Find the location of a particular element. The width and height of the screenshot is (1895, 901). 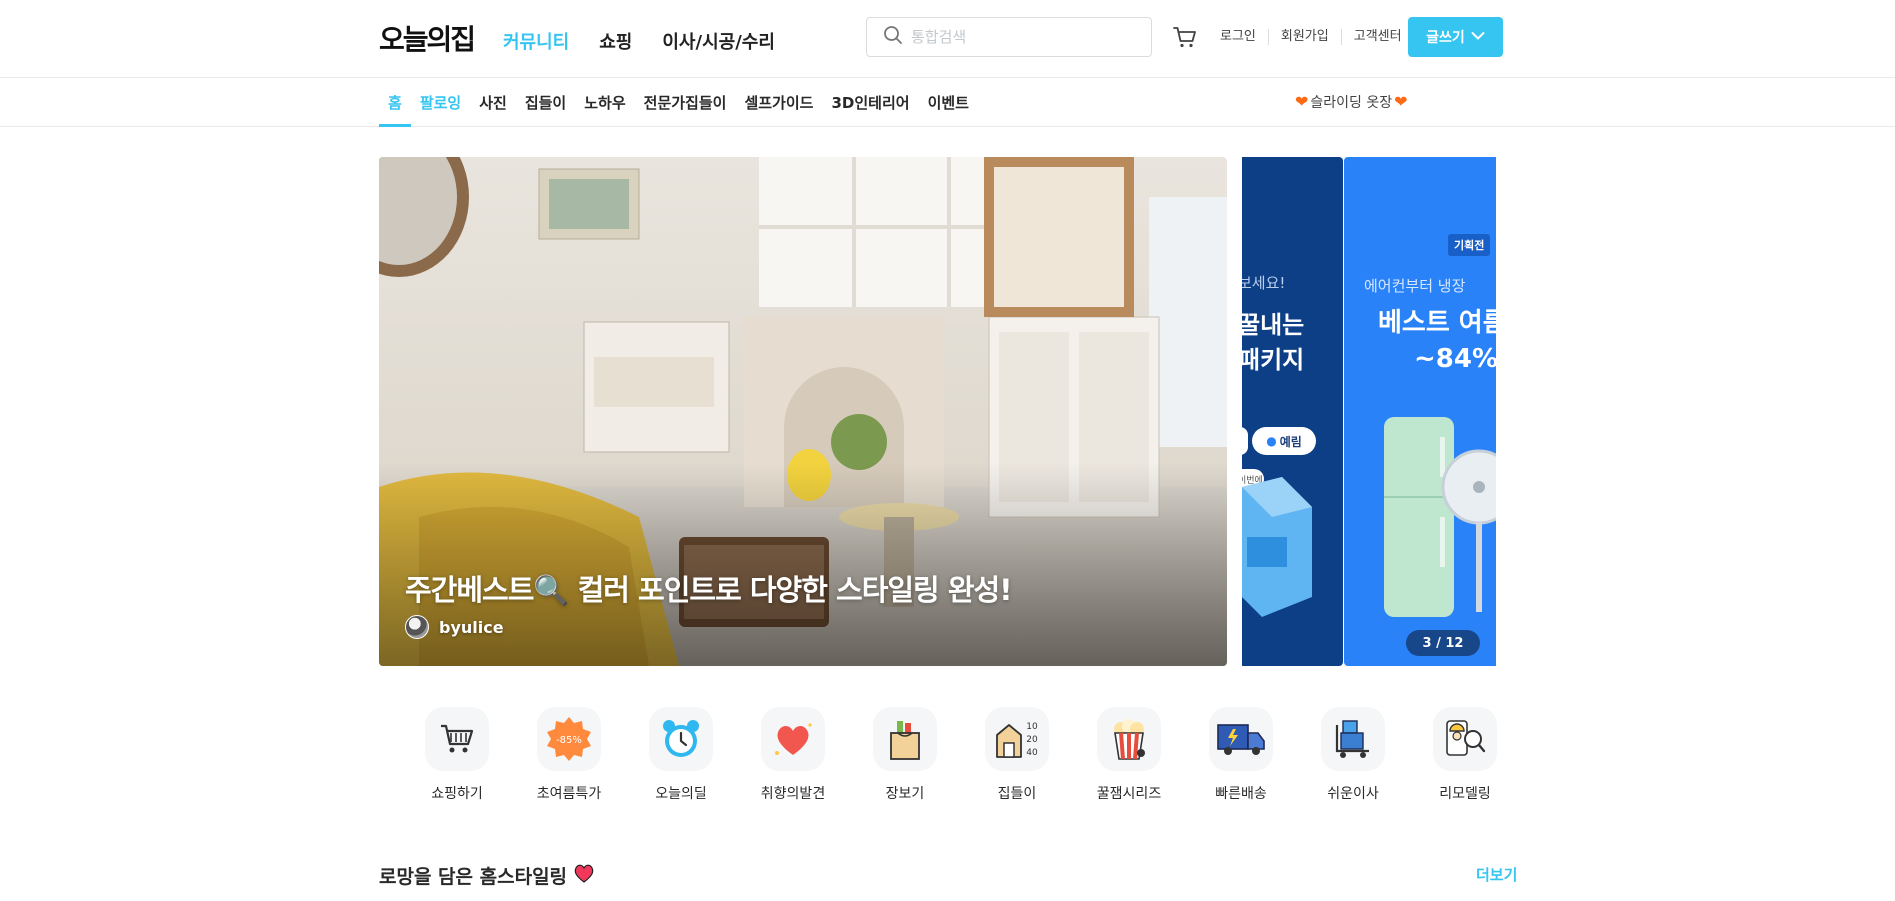

global-header: 오늘의집 커뮤니티 쇼핑 이사/시공/수리 로그인 회원가입 고객센터 글쓰기 is located at coordinates (947, 39).